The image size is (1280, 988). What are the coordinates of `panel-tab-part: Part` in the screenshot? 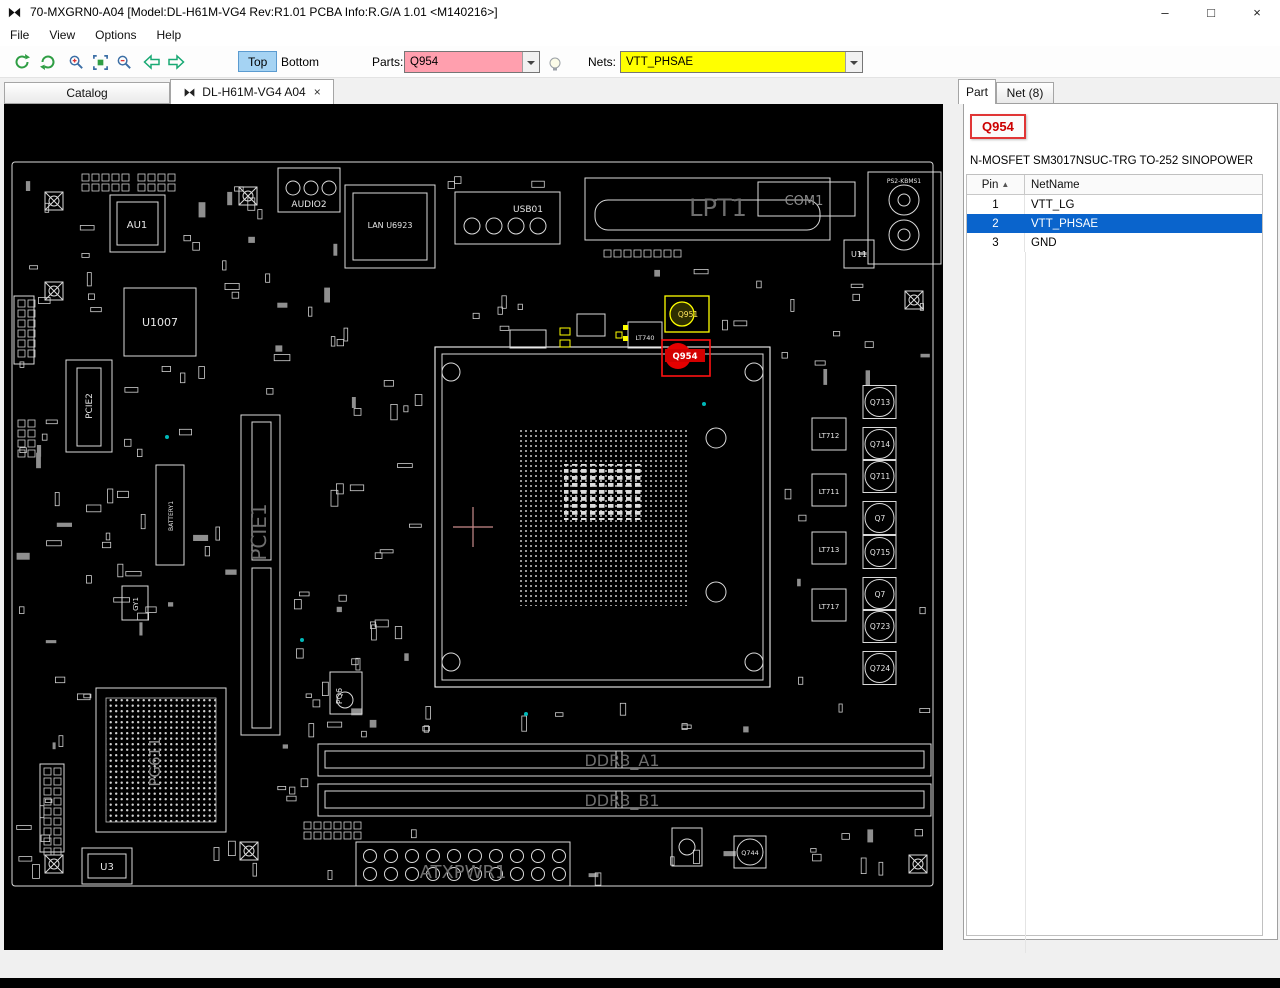 It's located at (977, 91).